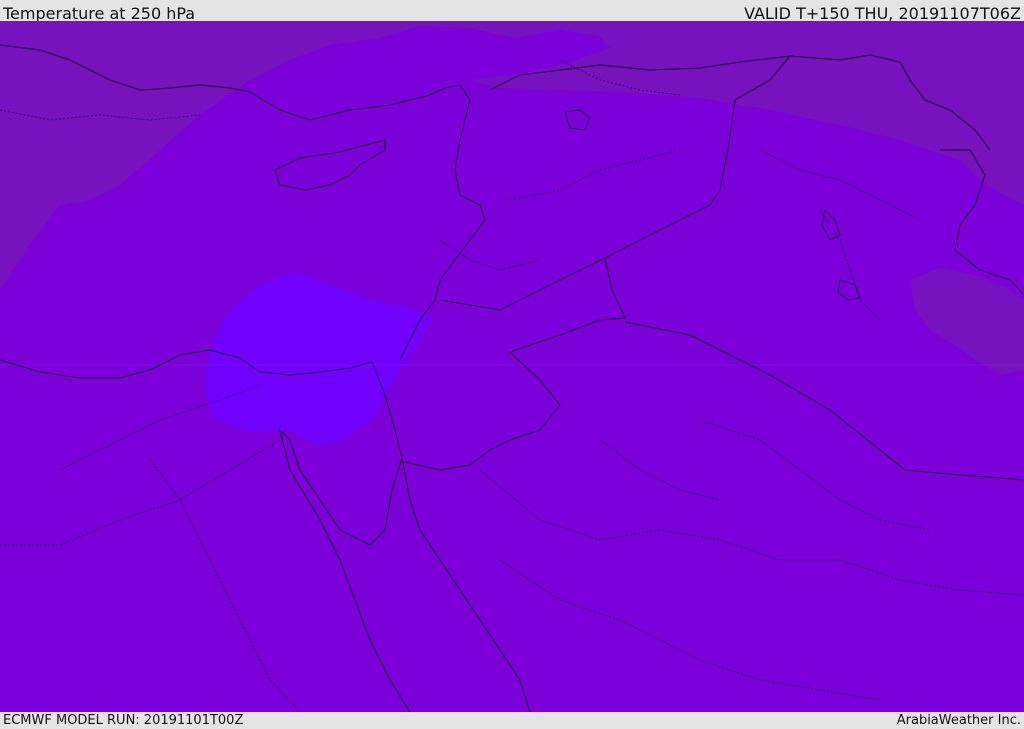 Image resolution: width=1024 pixels, height=729 pixels. What do you see at coordinates (958, 720) in the screenshot?
I see `credit-label: ArabiaWeather Inc.` at bounding box center [958, 720].